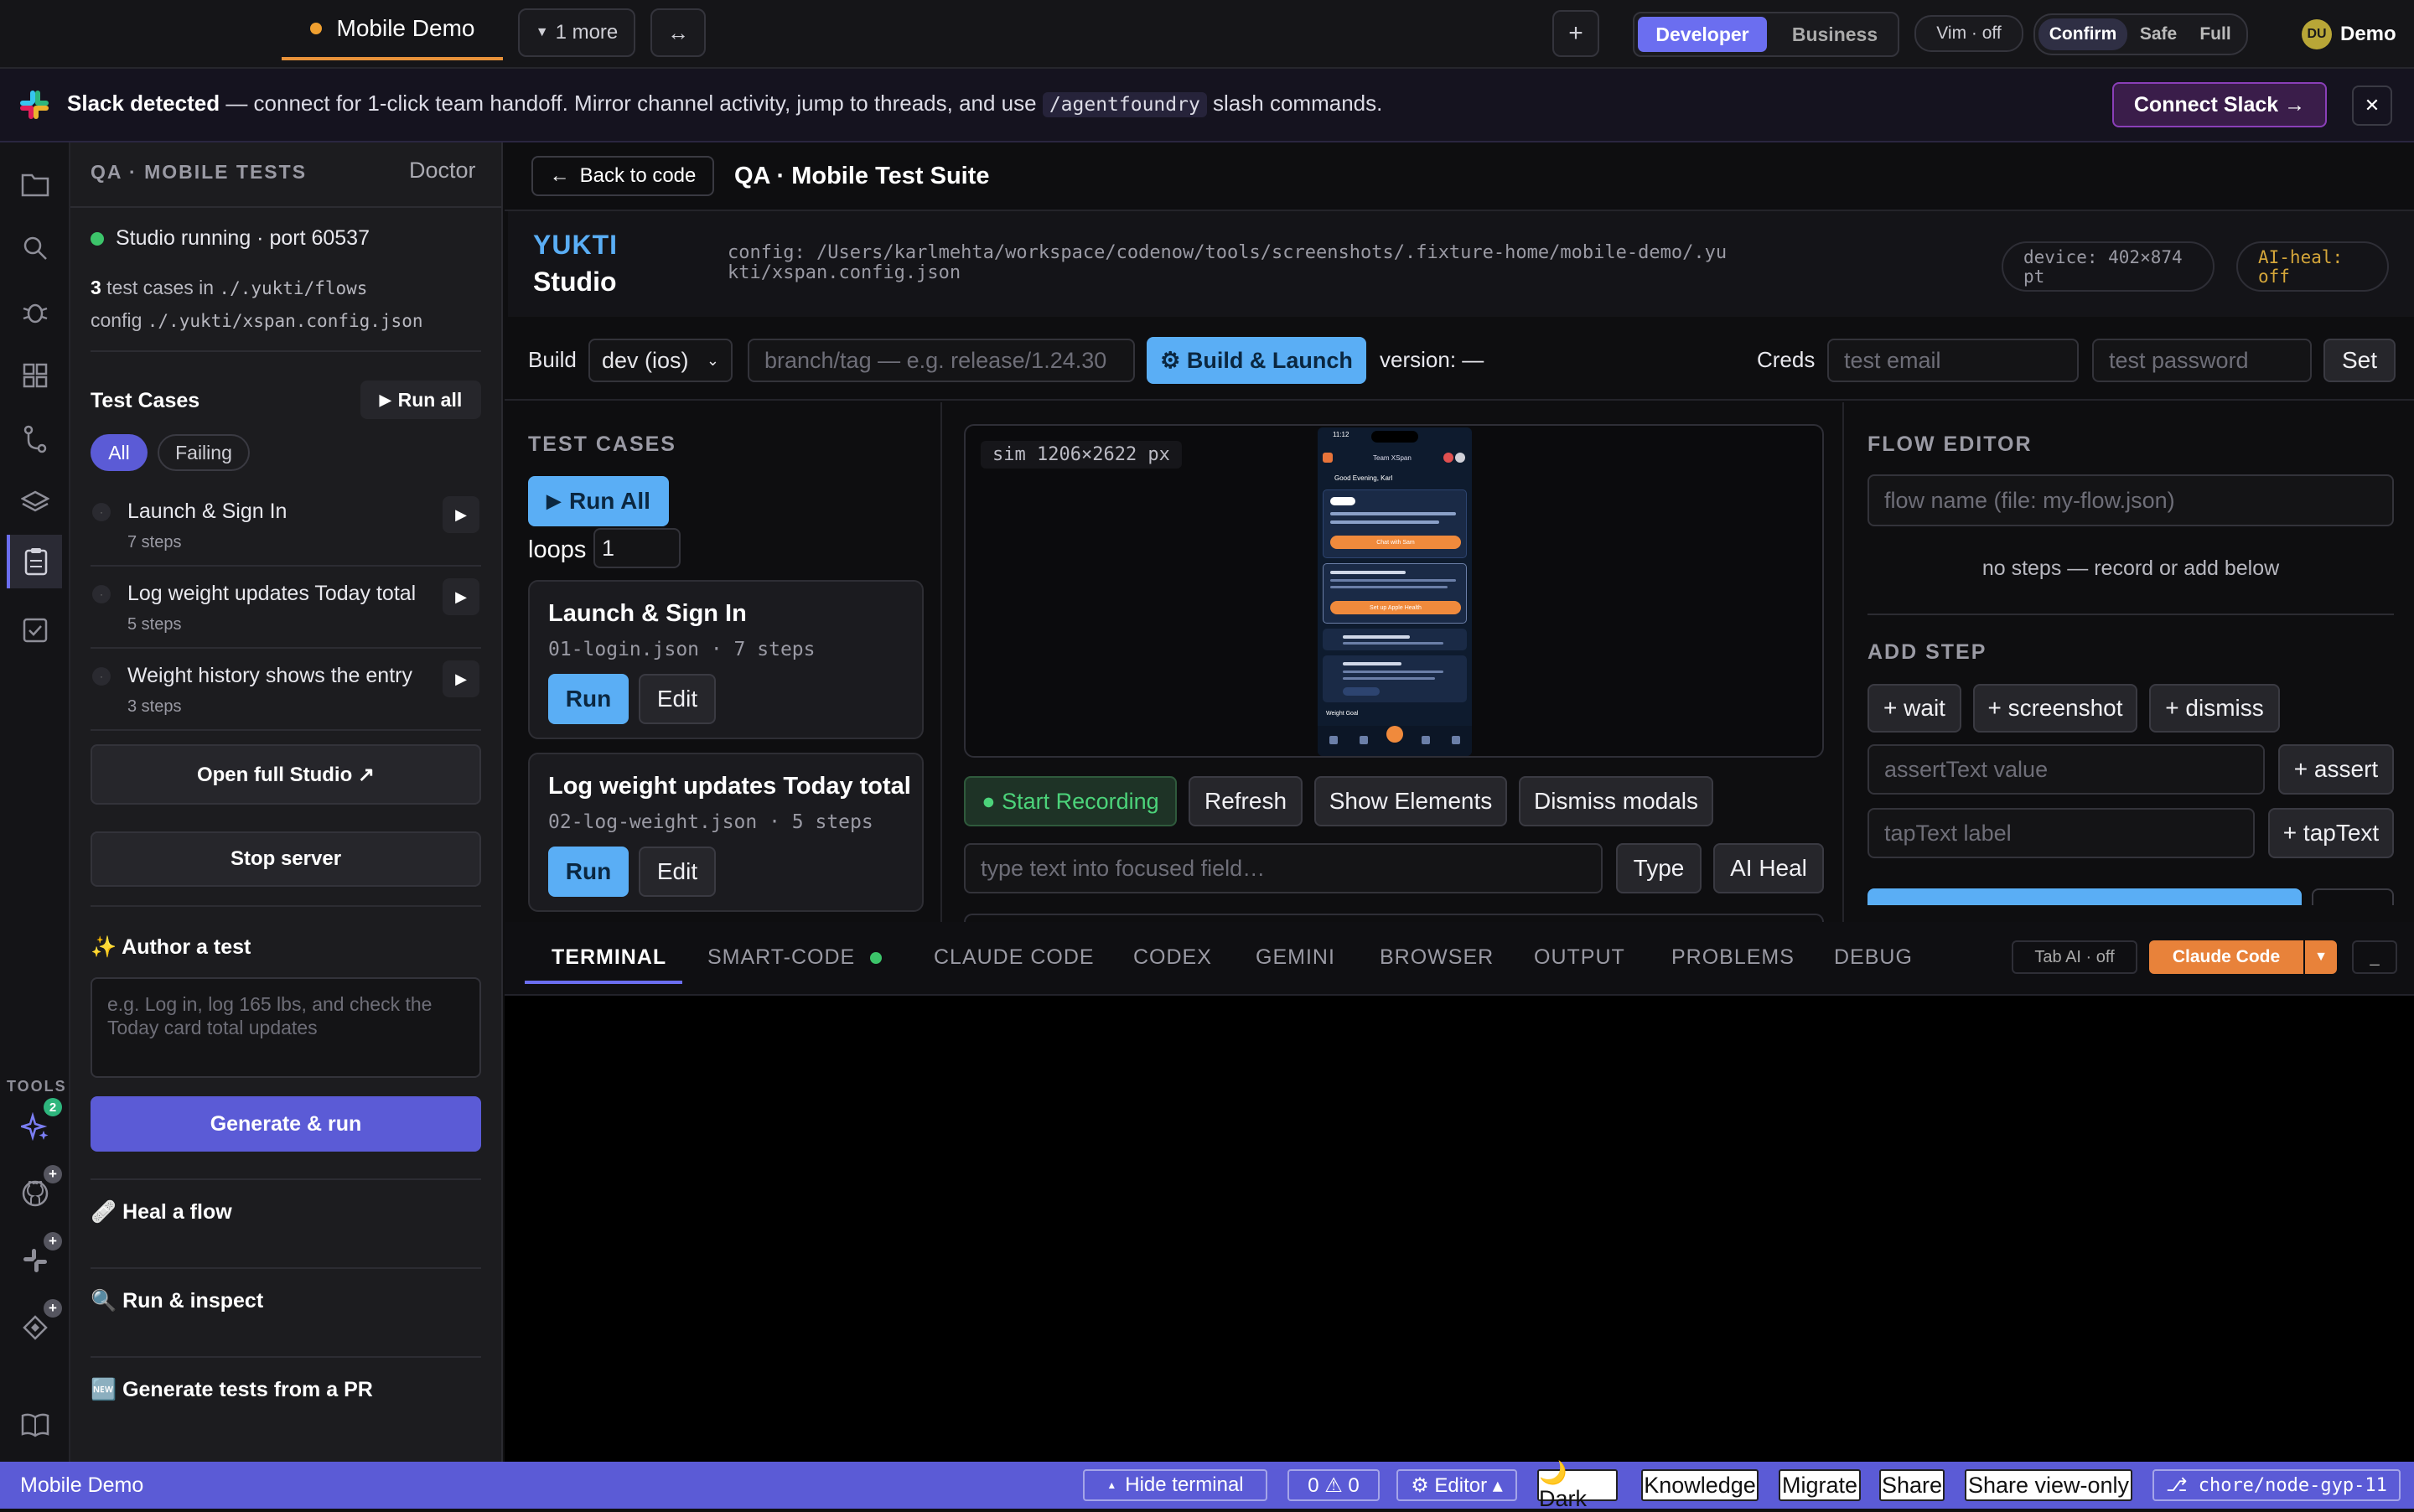 The height and width of the screenshot is (1512, 2414). Describe the element at coordinates (286, 859) in the screenshot. I see `stop-server-button: Stop server` at that location.